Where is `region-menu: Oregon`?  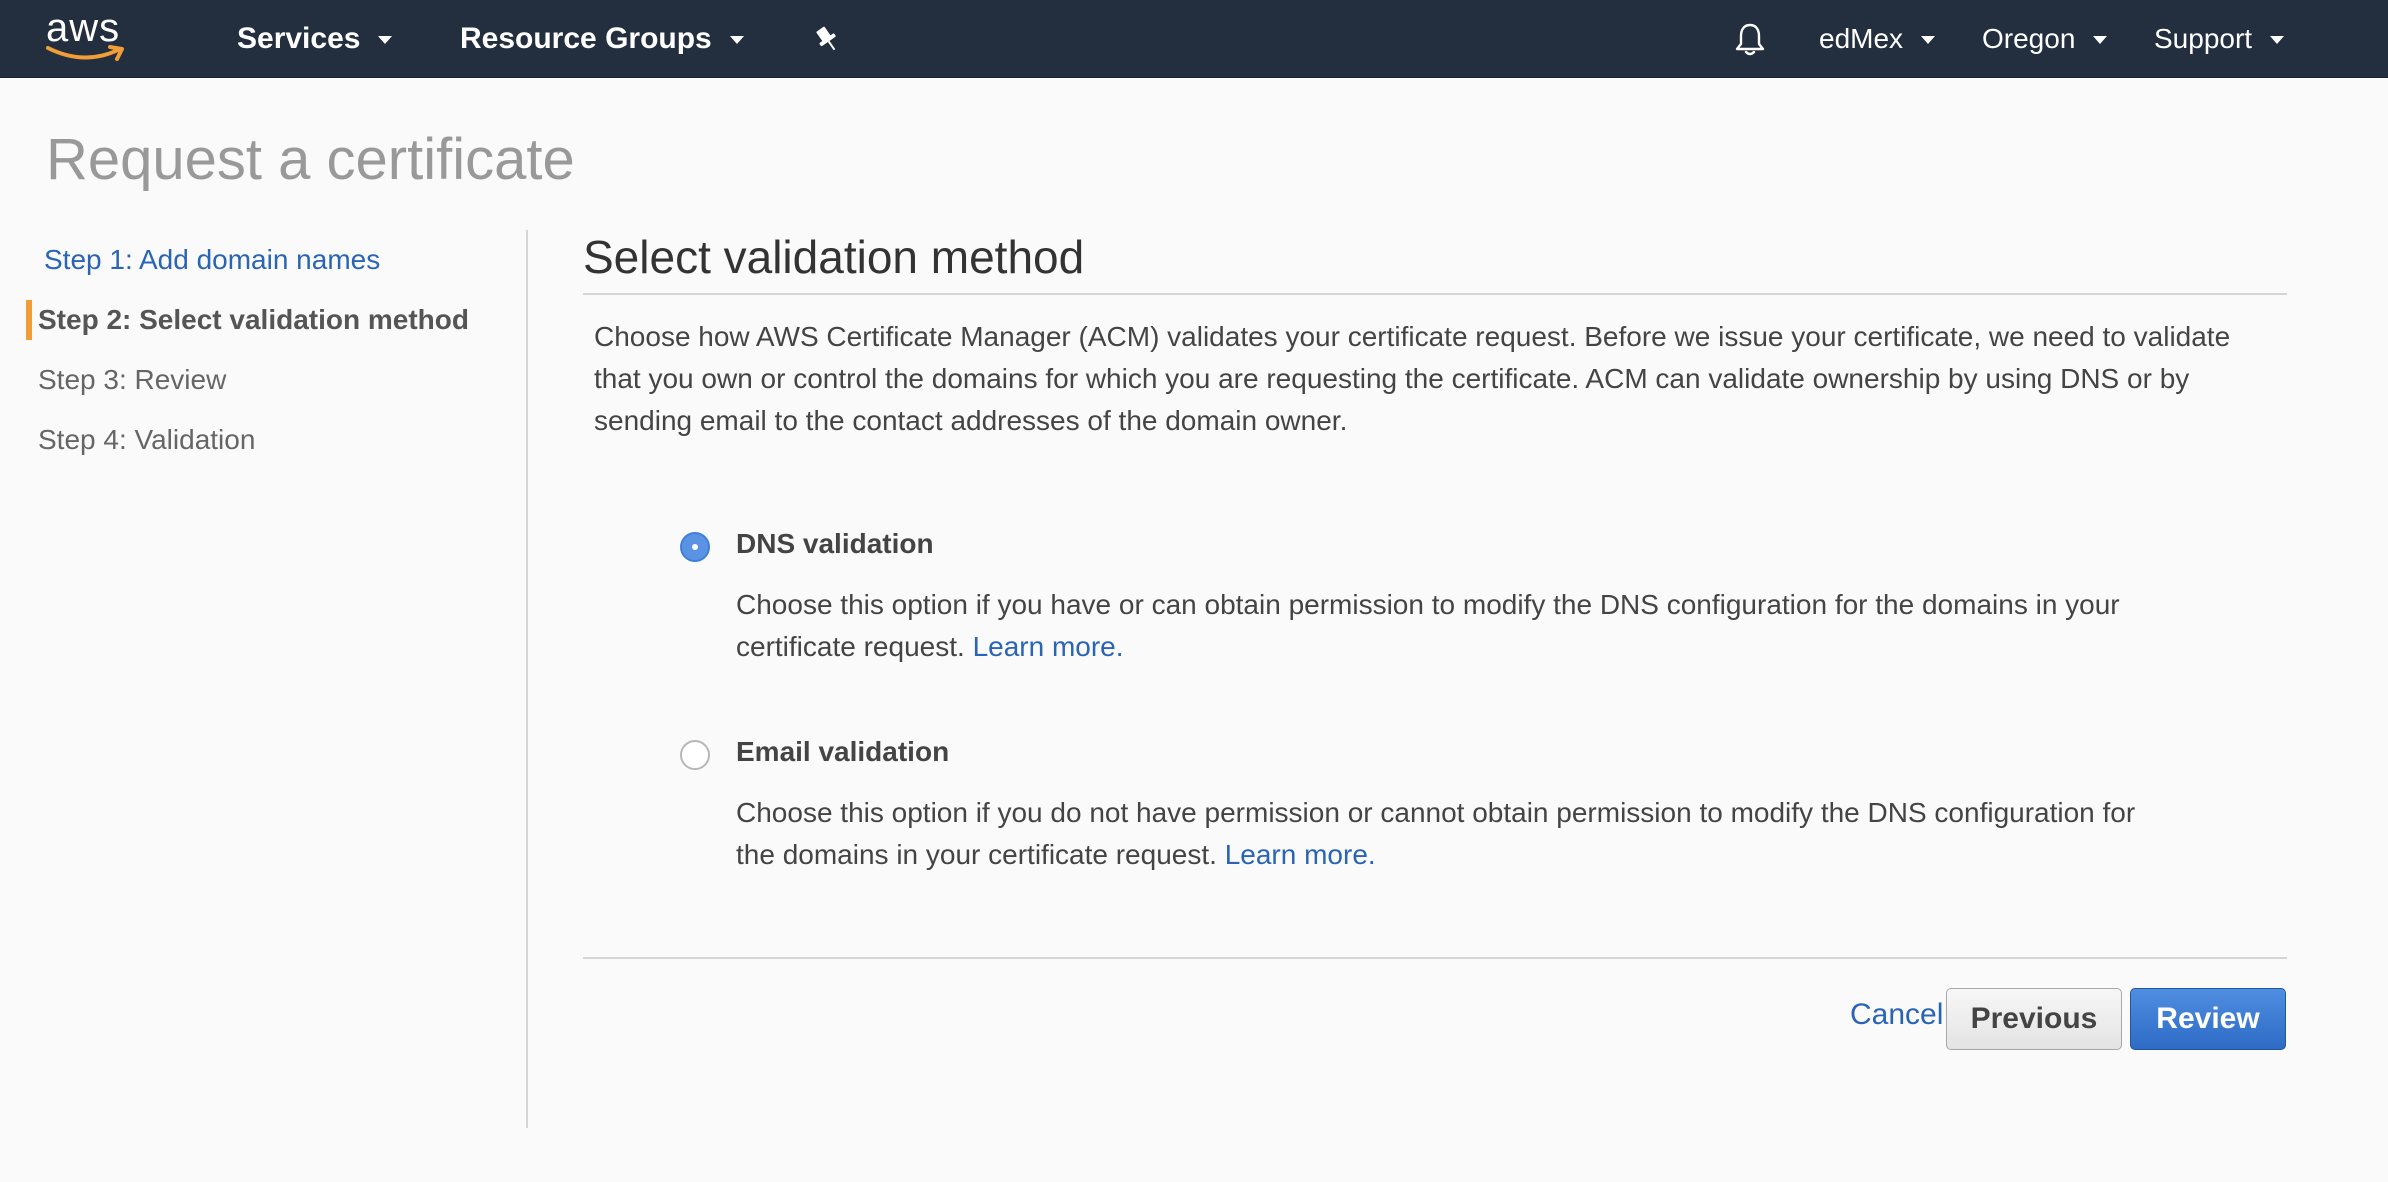 region-menu: Oregon is located at coordinates (2045, 39).